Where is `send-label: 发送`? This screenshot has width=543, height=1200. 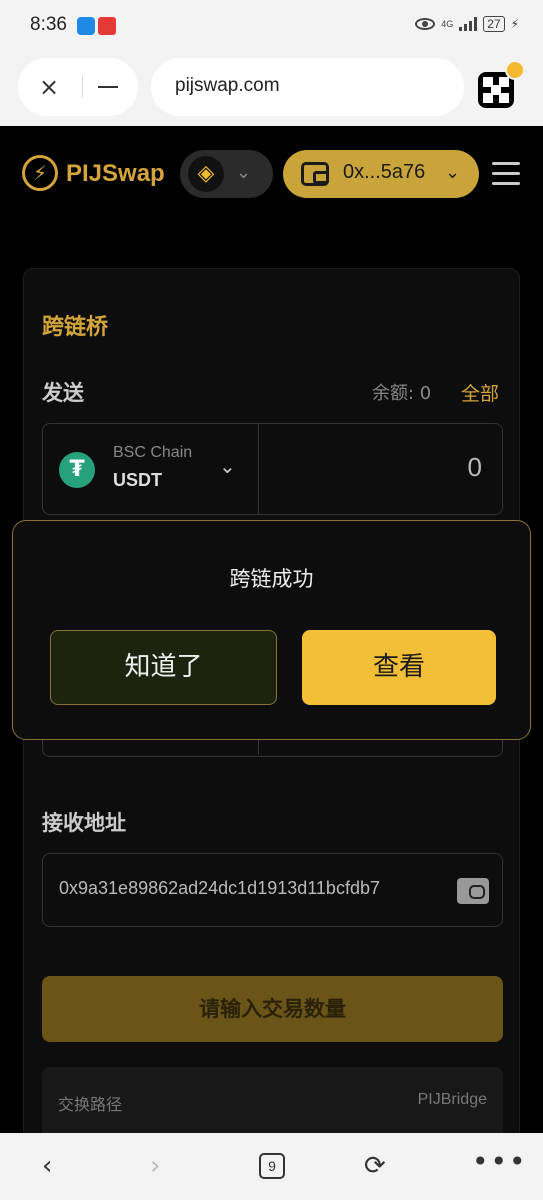
send-label: 发送 is located at coordinates (63, 393).